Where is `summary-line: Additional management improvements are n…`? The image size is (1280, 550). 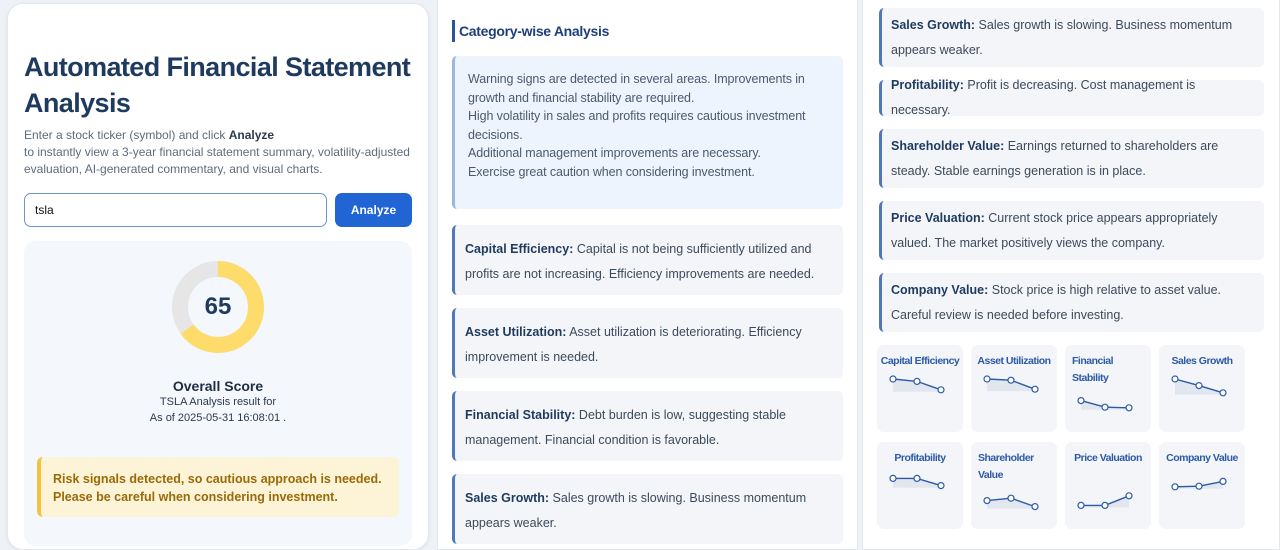
summary-line: Additional management improvements are n… is located at coordinates (614, 153).